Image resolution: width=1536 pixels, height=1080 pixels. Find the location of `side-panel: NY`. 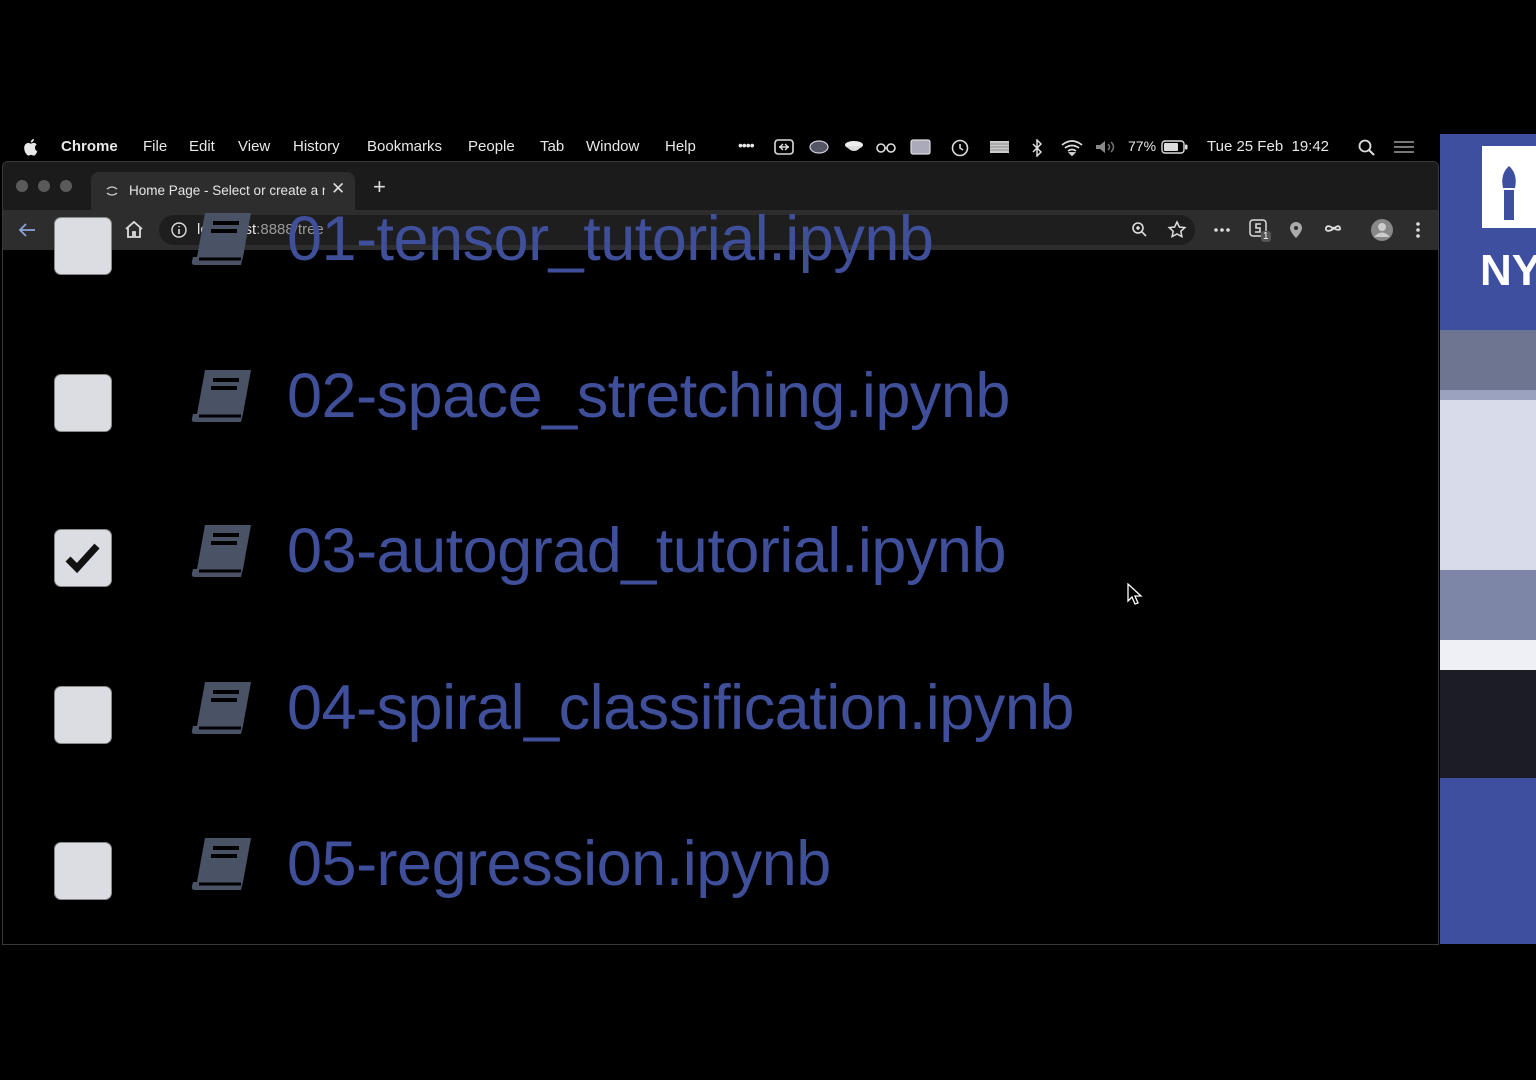

side-panel: NY is located at coordinates (1488, 539).